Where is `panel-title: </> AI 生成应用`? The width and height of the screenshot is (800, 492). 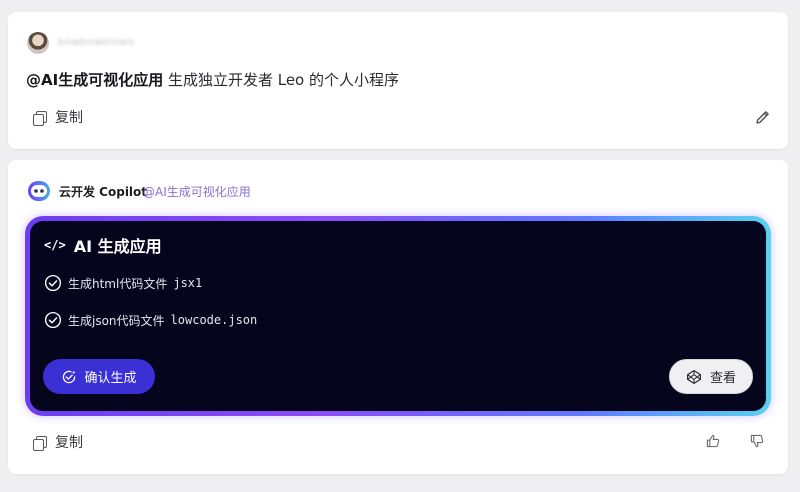
panel-title: </> AI 生成应用 is located at coordinates (103, 245).